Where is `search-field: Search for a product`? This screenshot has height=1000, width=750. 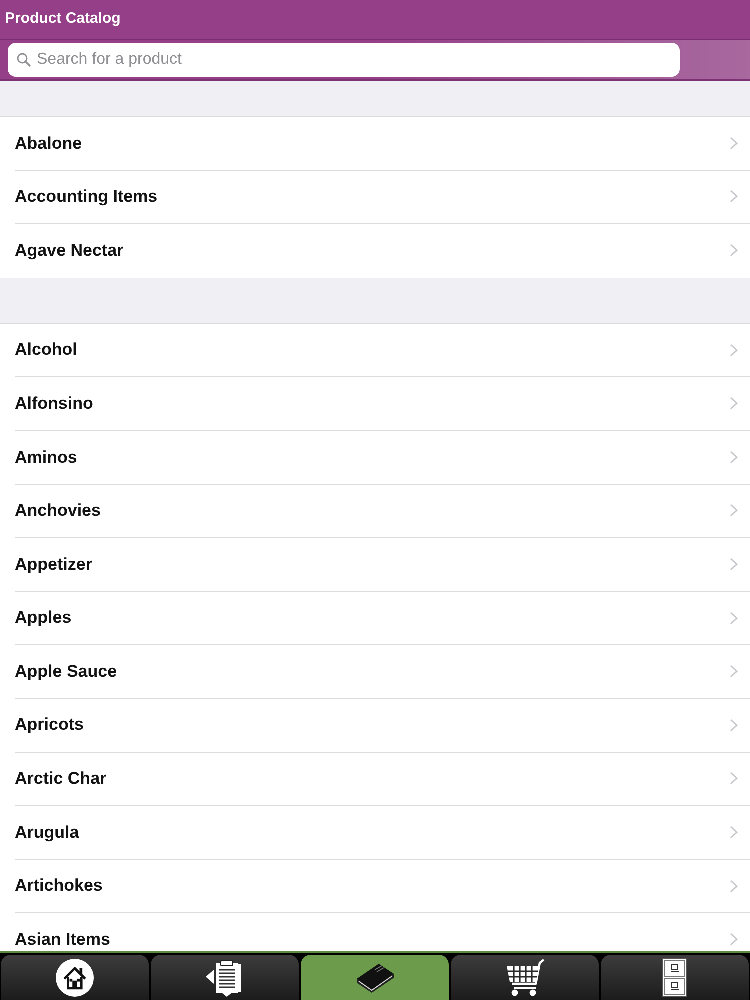 search-field: Search for a product is located at coordinates (344, 59).